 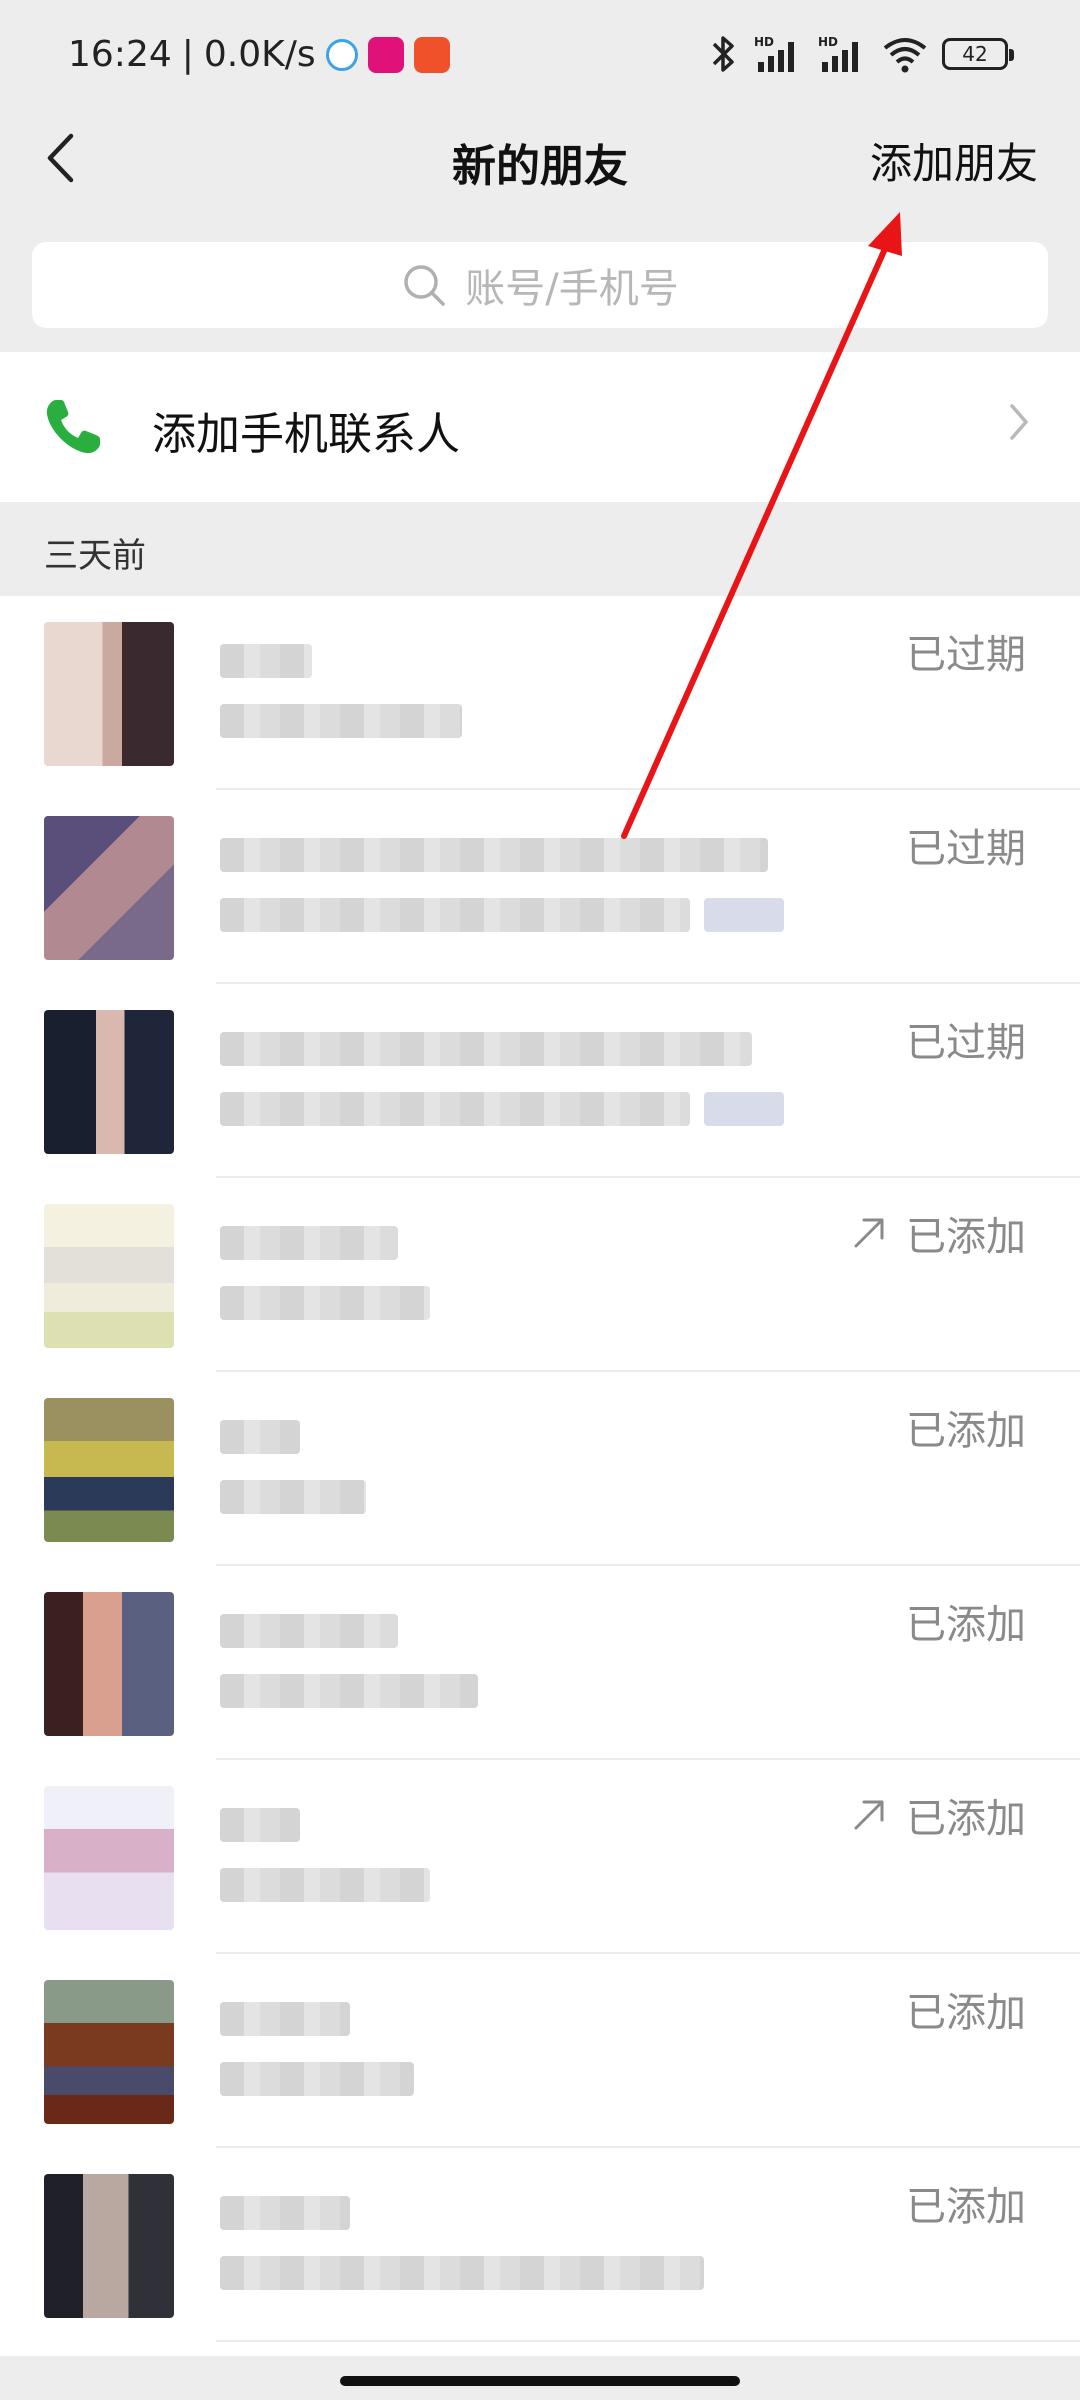 I want to click on app-notification-icon, so click(x=341, y=54).